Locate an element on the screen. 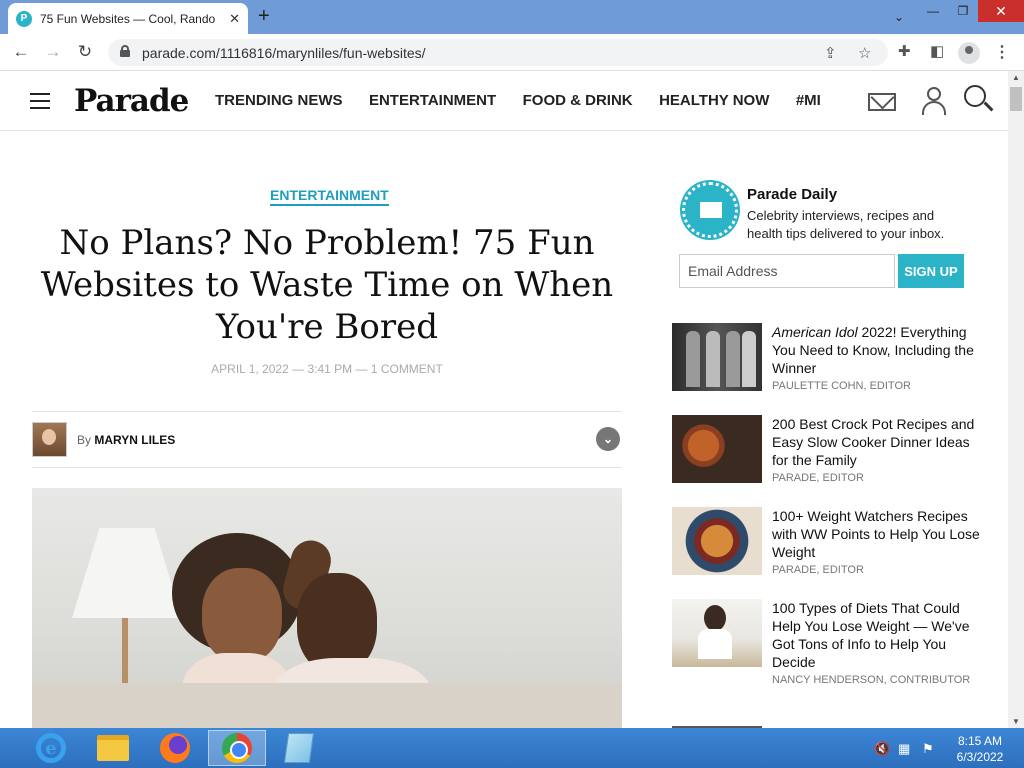  bookmark-star-icon: ☆ is located at coordinates (864, 53).